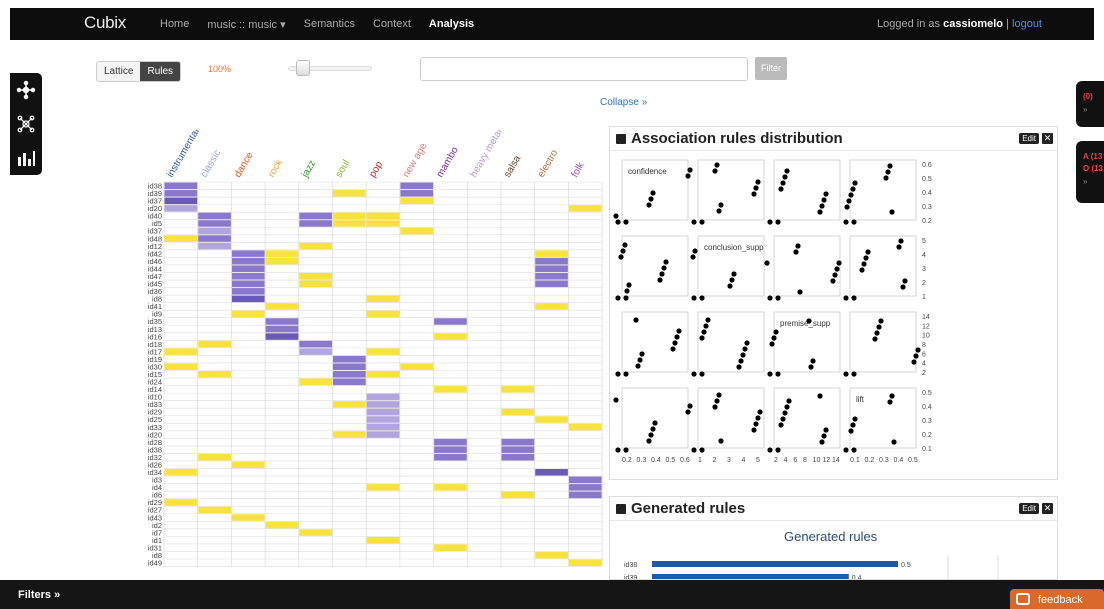 The width and height of the screenshot is (1104, 609). Describe the element at coordinates (734, 247) in the screenshot. I see `diagonal-label: conclusion_supp` at that location.